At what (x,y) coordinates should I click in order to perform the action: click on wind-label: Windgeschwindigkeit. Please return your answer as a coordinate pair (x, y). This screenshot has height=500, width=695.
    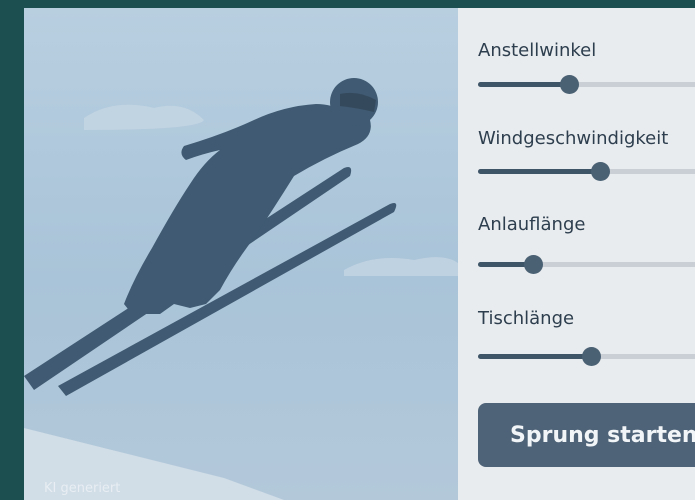
    Looking at the image, I should click on (573, 138).